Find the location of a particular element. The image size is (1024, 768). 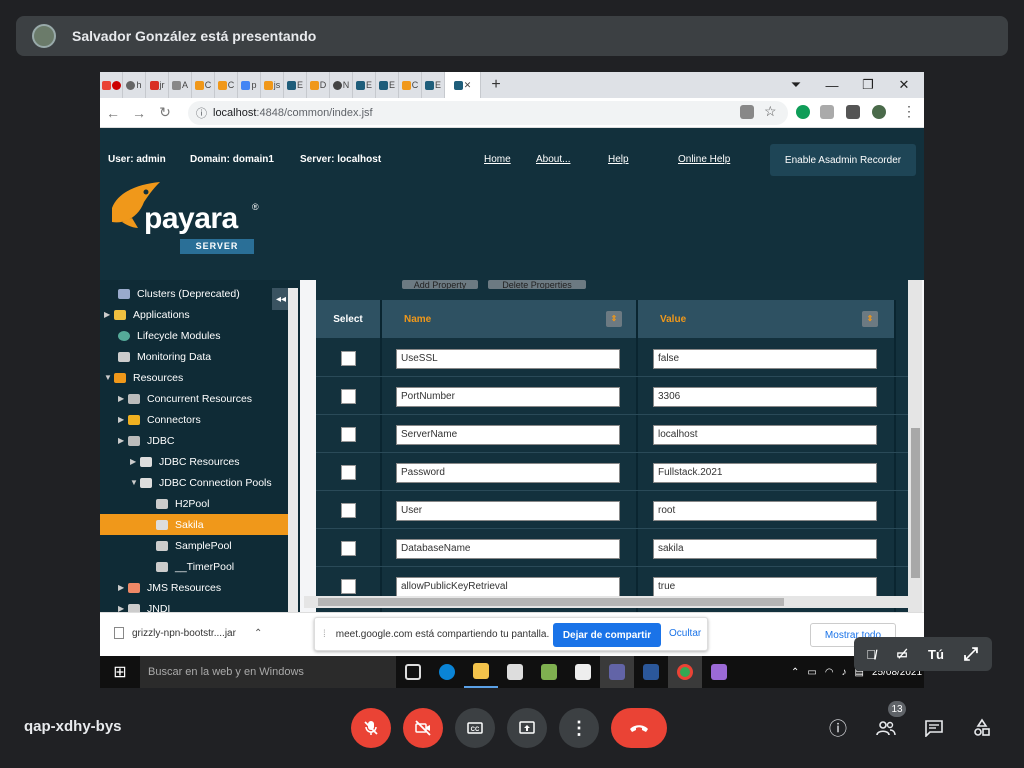

present-button is located at coordinates (527, 728).